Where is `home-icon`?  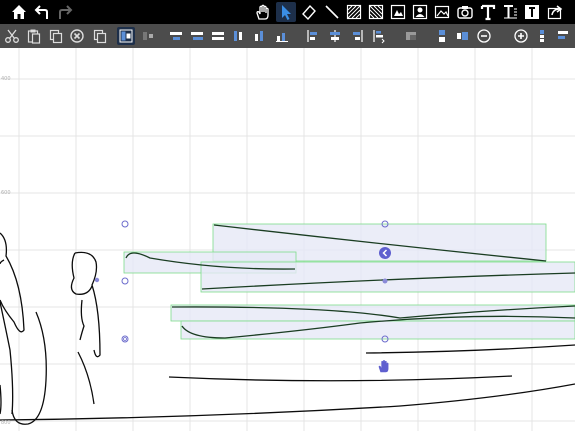
home-icon is located at coordinates (19, 12).